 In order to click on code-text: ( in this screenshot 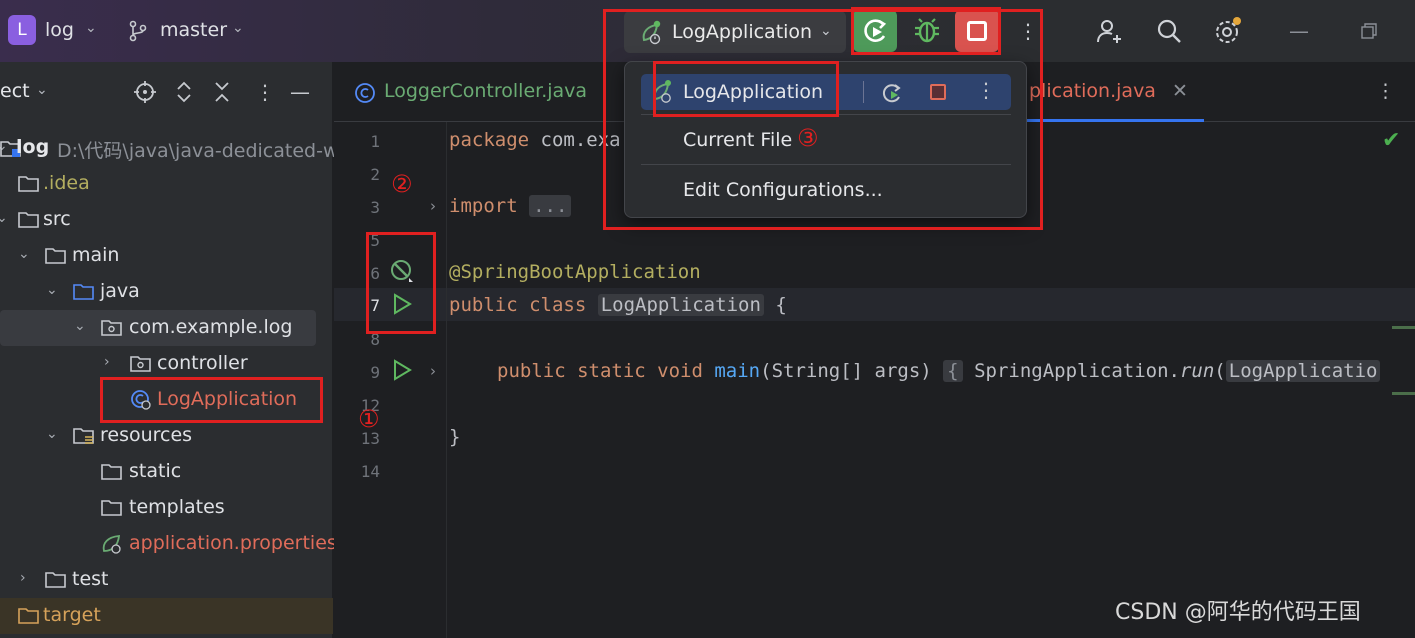, I will do `click(1220, 371)`.